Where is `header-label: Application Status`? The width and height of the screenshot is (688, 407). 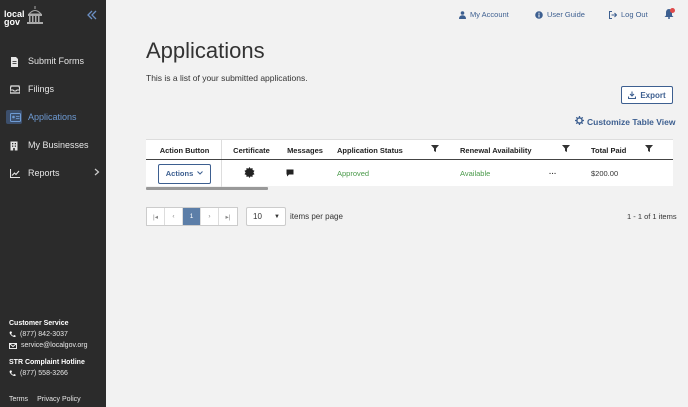 header-label: Application Status is located at coordinates (370, 150).